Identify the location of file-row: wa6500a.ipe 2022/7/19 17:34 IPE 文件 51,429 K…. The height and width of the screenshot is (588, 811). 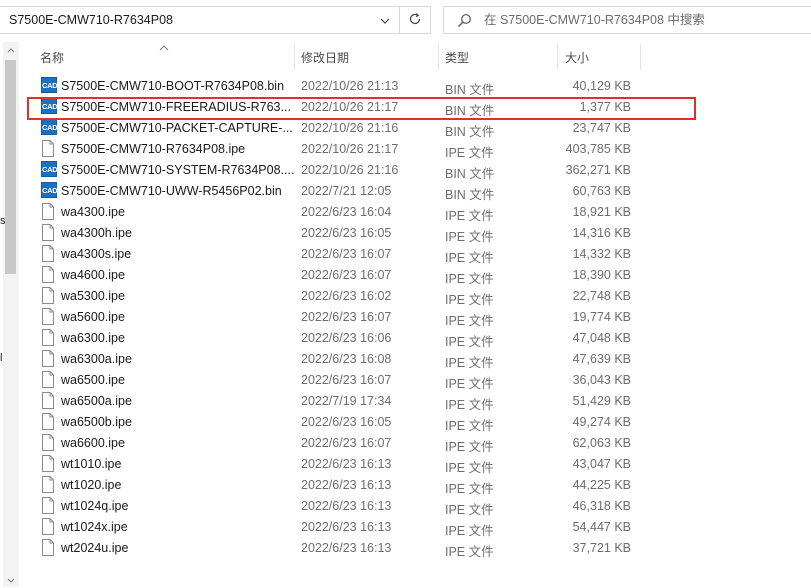
(419, 401).